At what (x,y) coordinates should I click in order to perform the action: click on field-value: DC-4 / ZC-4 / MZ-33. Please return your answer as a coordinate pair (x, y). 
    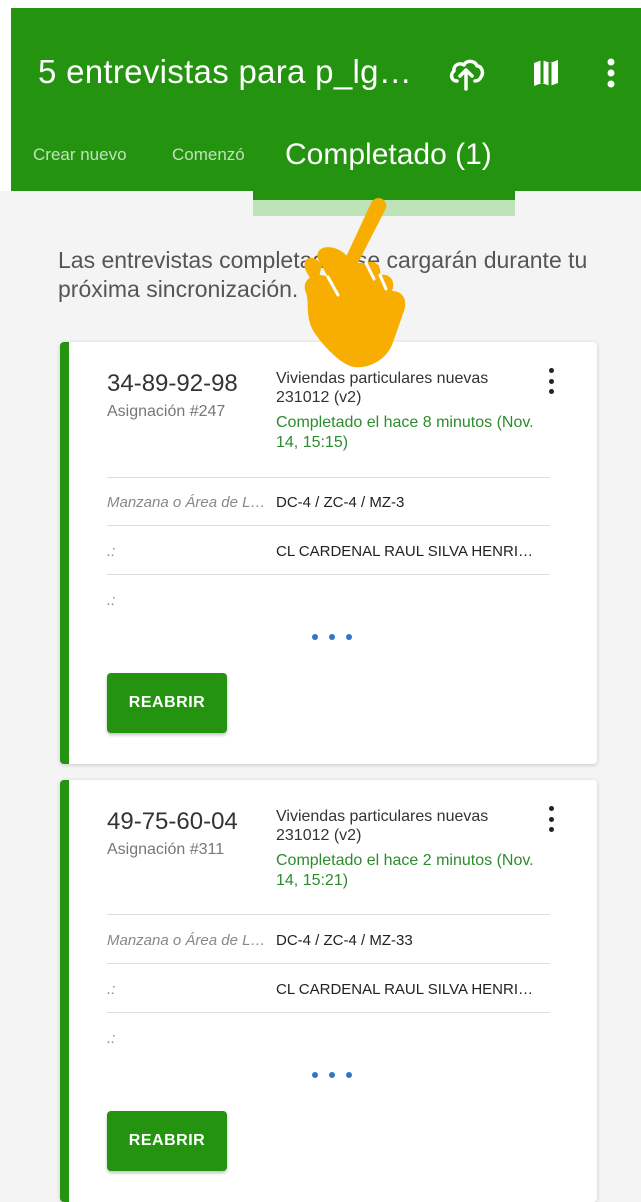
    Looking at the image, I should click on (344, 940).